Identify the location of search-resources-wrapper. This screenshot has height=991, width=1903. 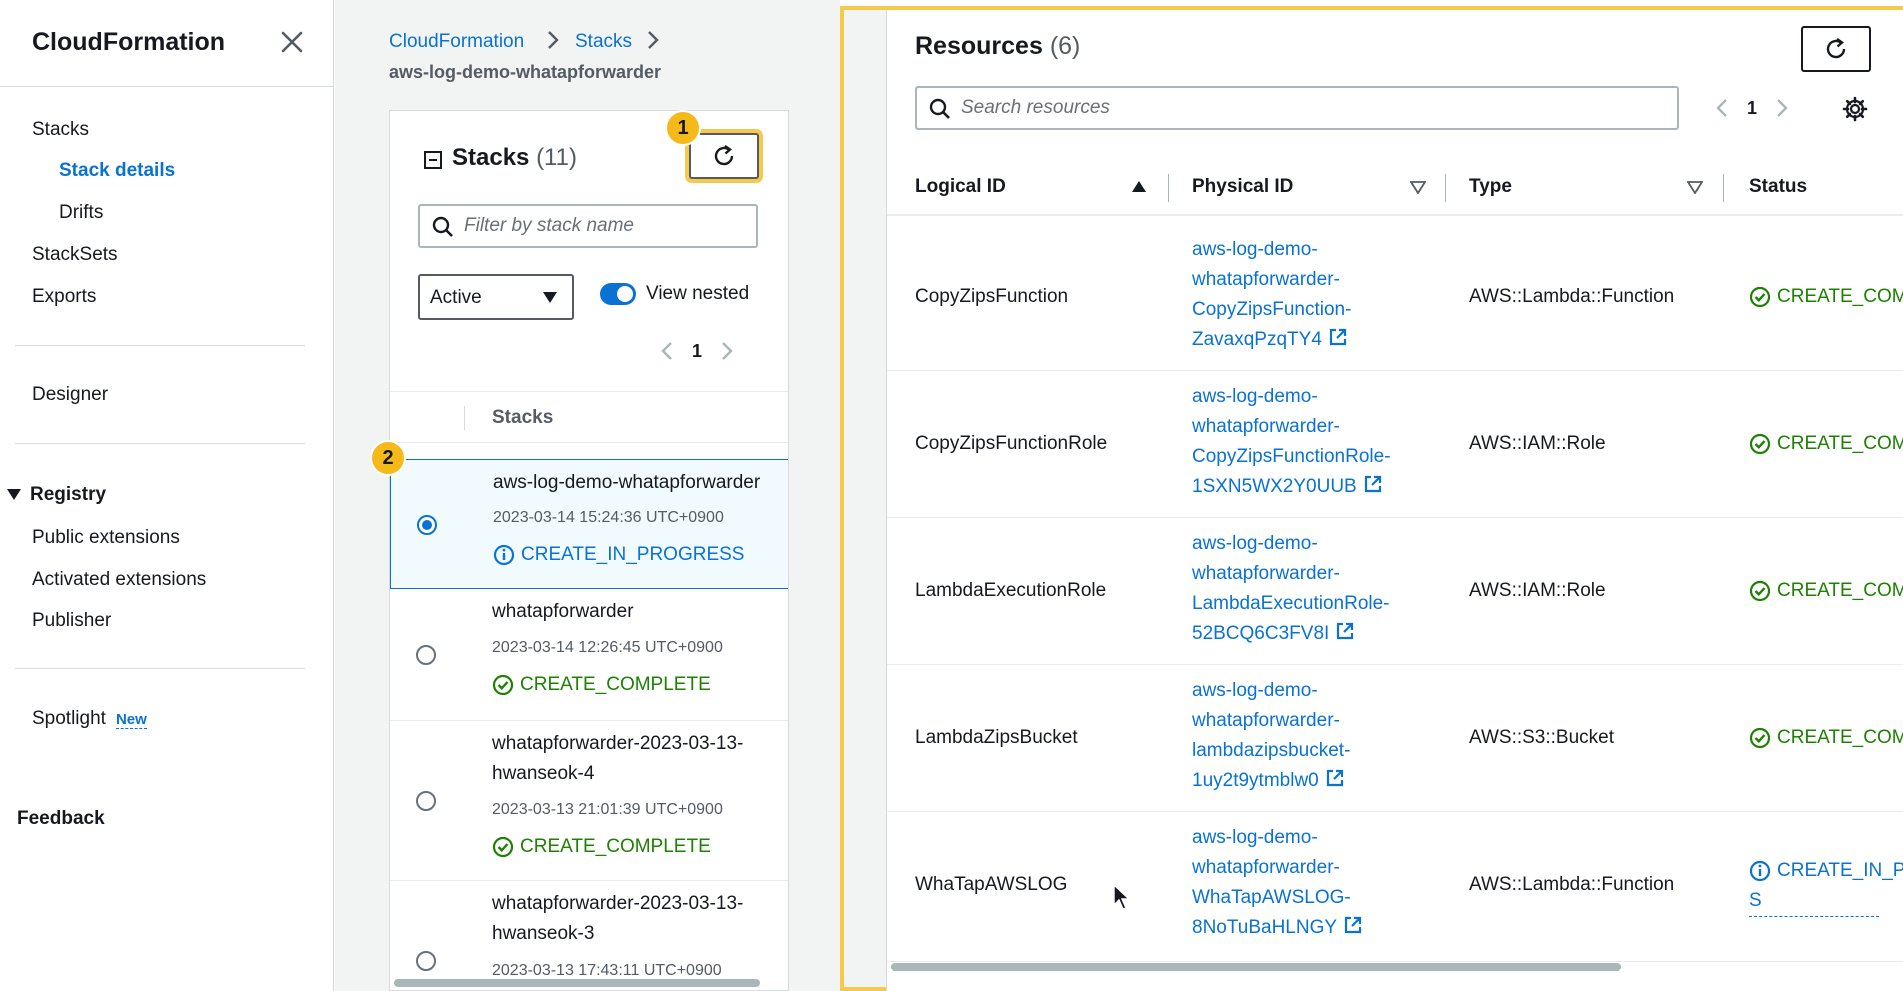
(1297, 108).